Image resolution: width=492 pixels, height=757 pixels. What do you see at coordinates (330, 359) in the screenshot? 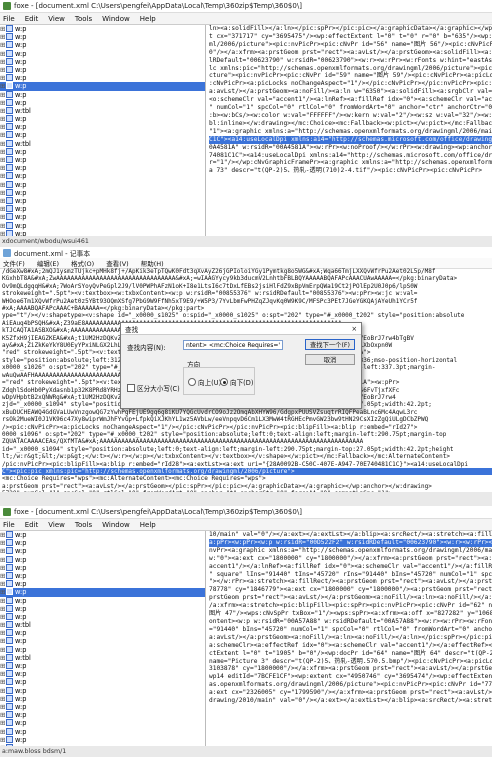
I see `cancel-button: 取消` at bounding box center [330, 359].